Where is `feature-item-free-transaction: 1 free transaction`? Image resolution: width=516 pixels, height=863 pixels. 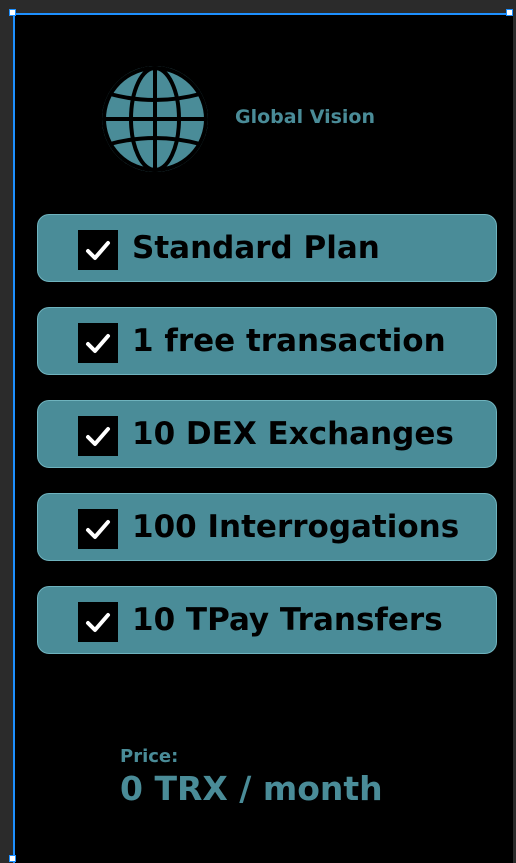 feature-item-free-transaction: 1 free transaction is located at coordinates (267, 341).